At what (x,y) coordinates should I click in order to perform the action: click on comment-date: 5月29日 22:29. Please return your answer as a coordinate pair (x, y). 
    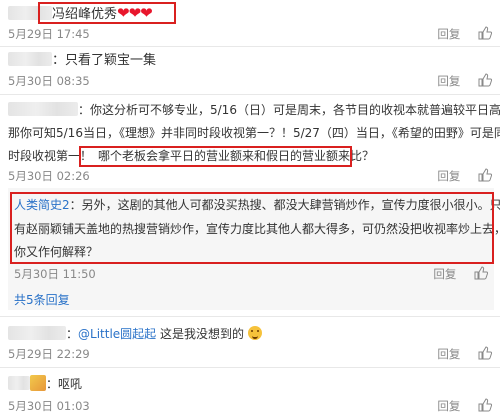
    Looking at the image, I should click on (49, 354).